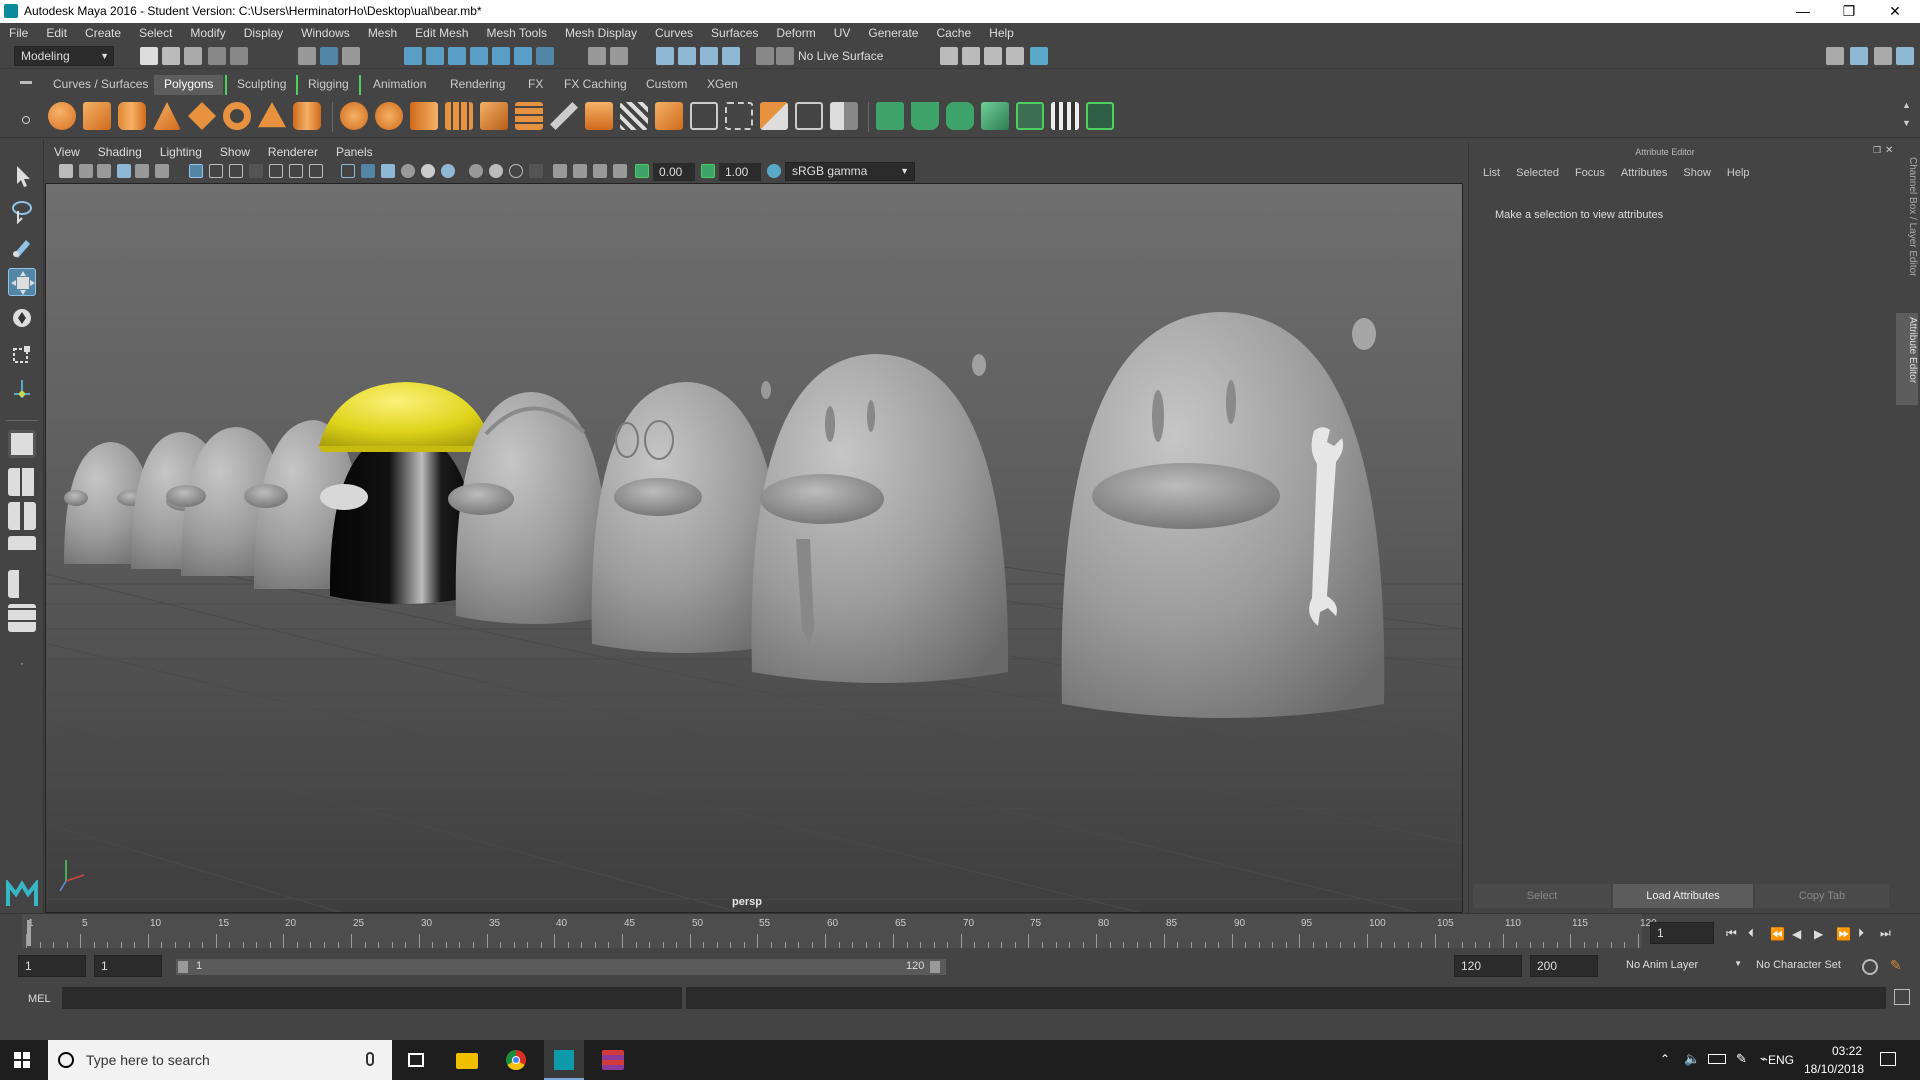  I want to click on tool-settings-icon, so click(1883, 56).